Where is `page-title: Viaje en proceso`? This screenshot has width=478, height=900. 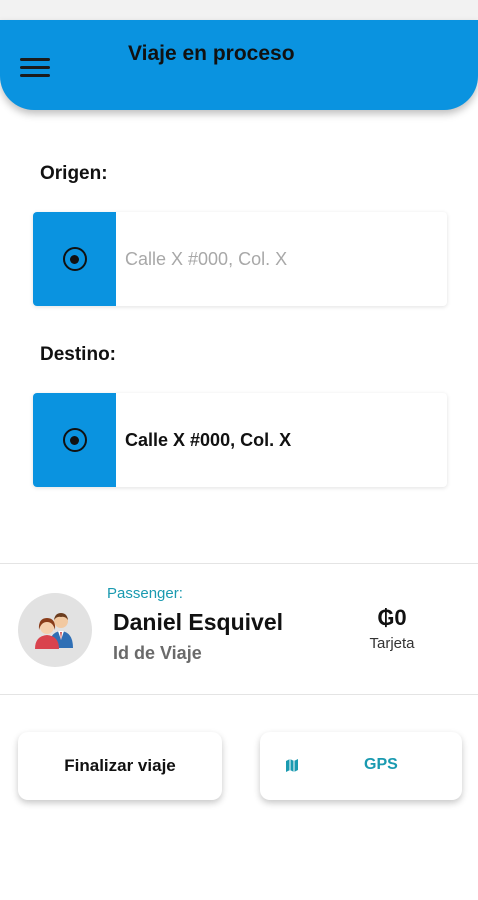
page-title: Viaje en proceso is located at coordinates (211, 53).